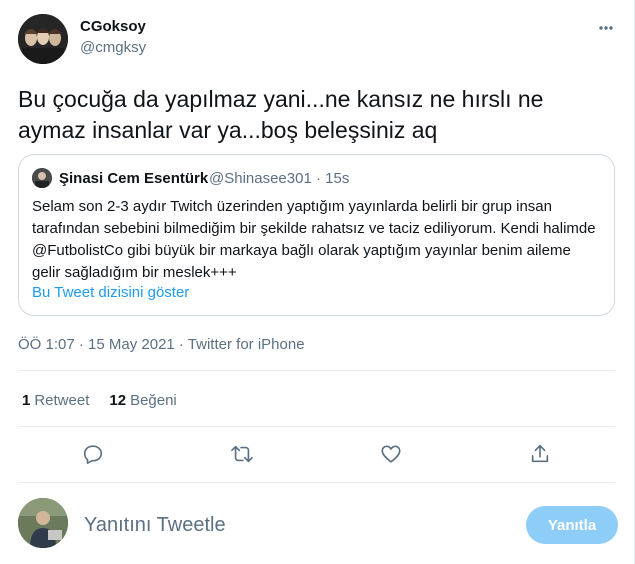  Describe the element at coordinates (242, 454) in the screenshot. I see `retweet-icon` at that location.